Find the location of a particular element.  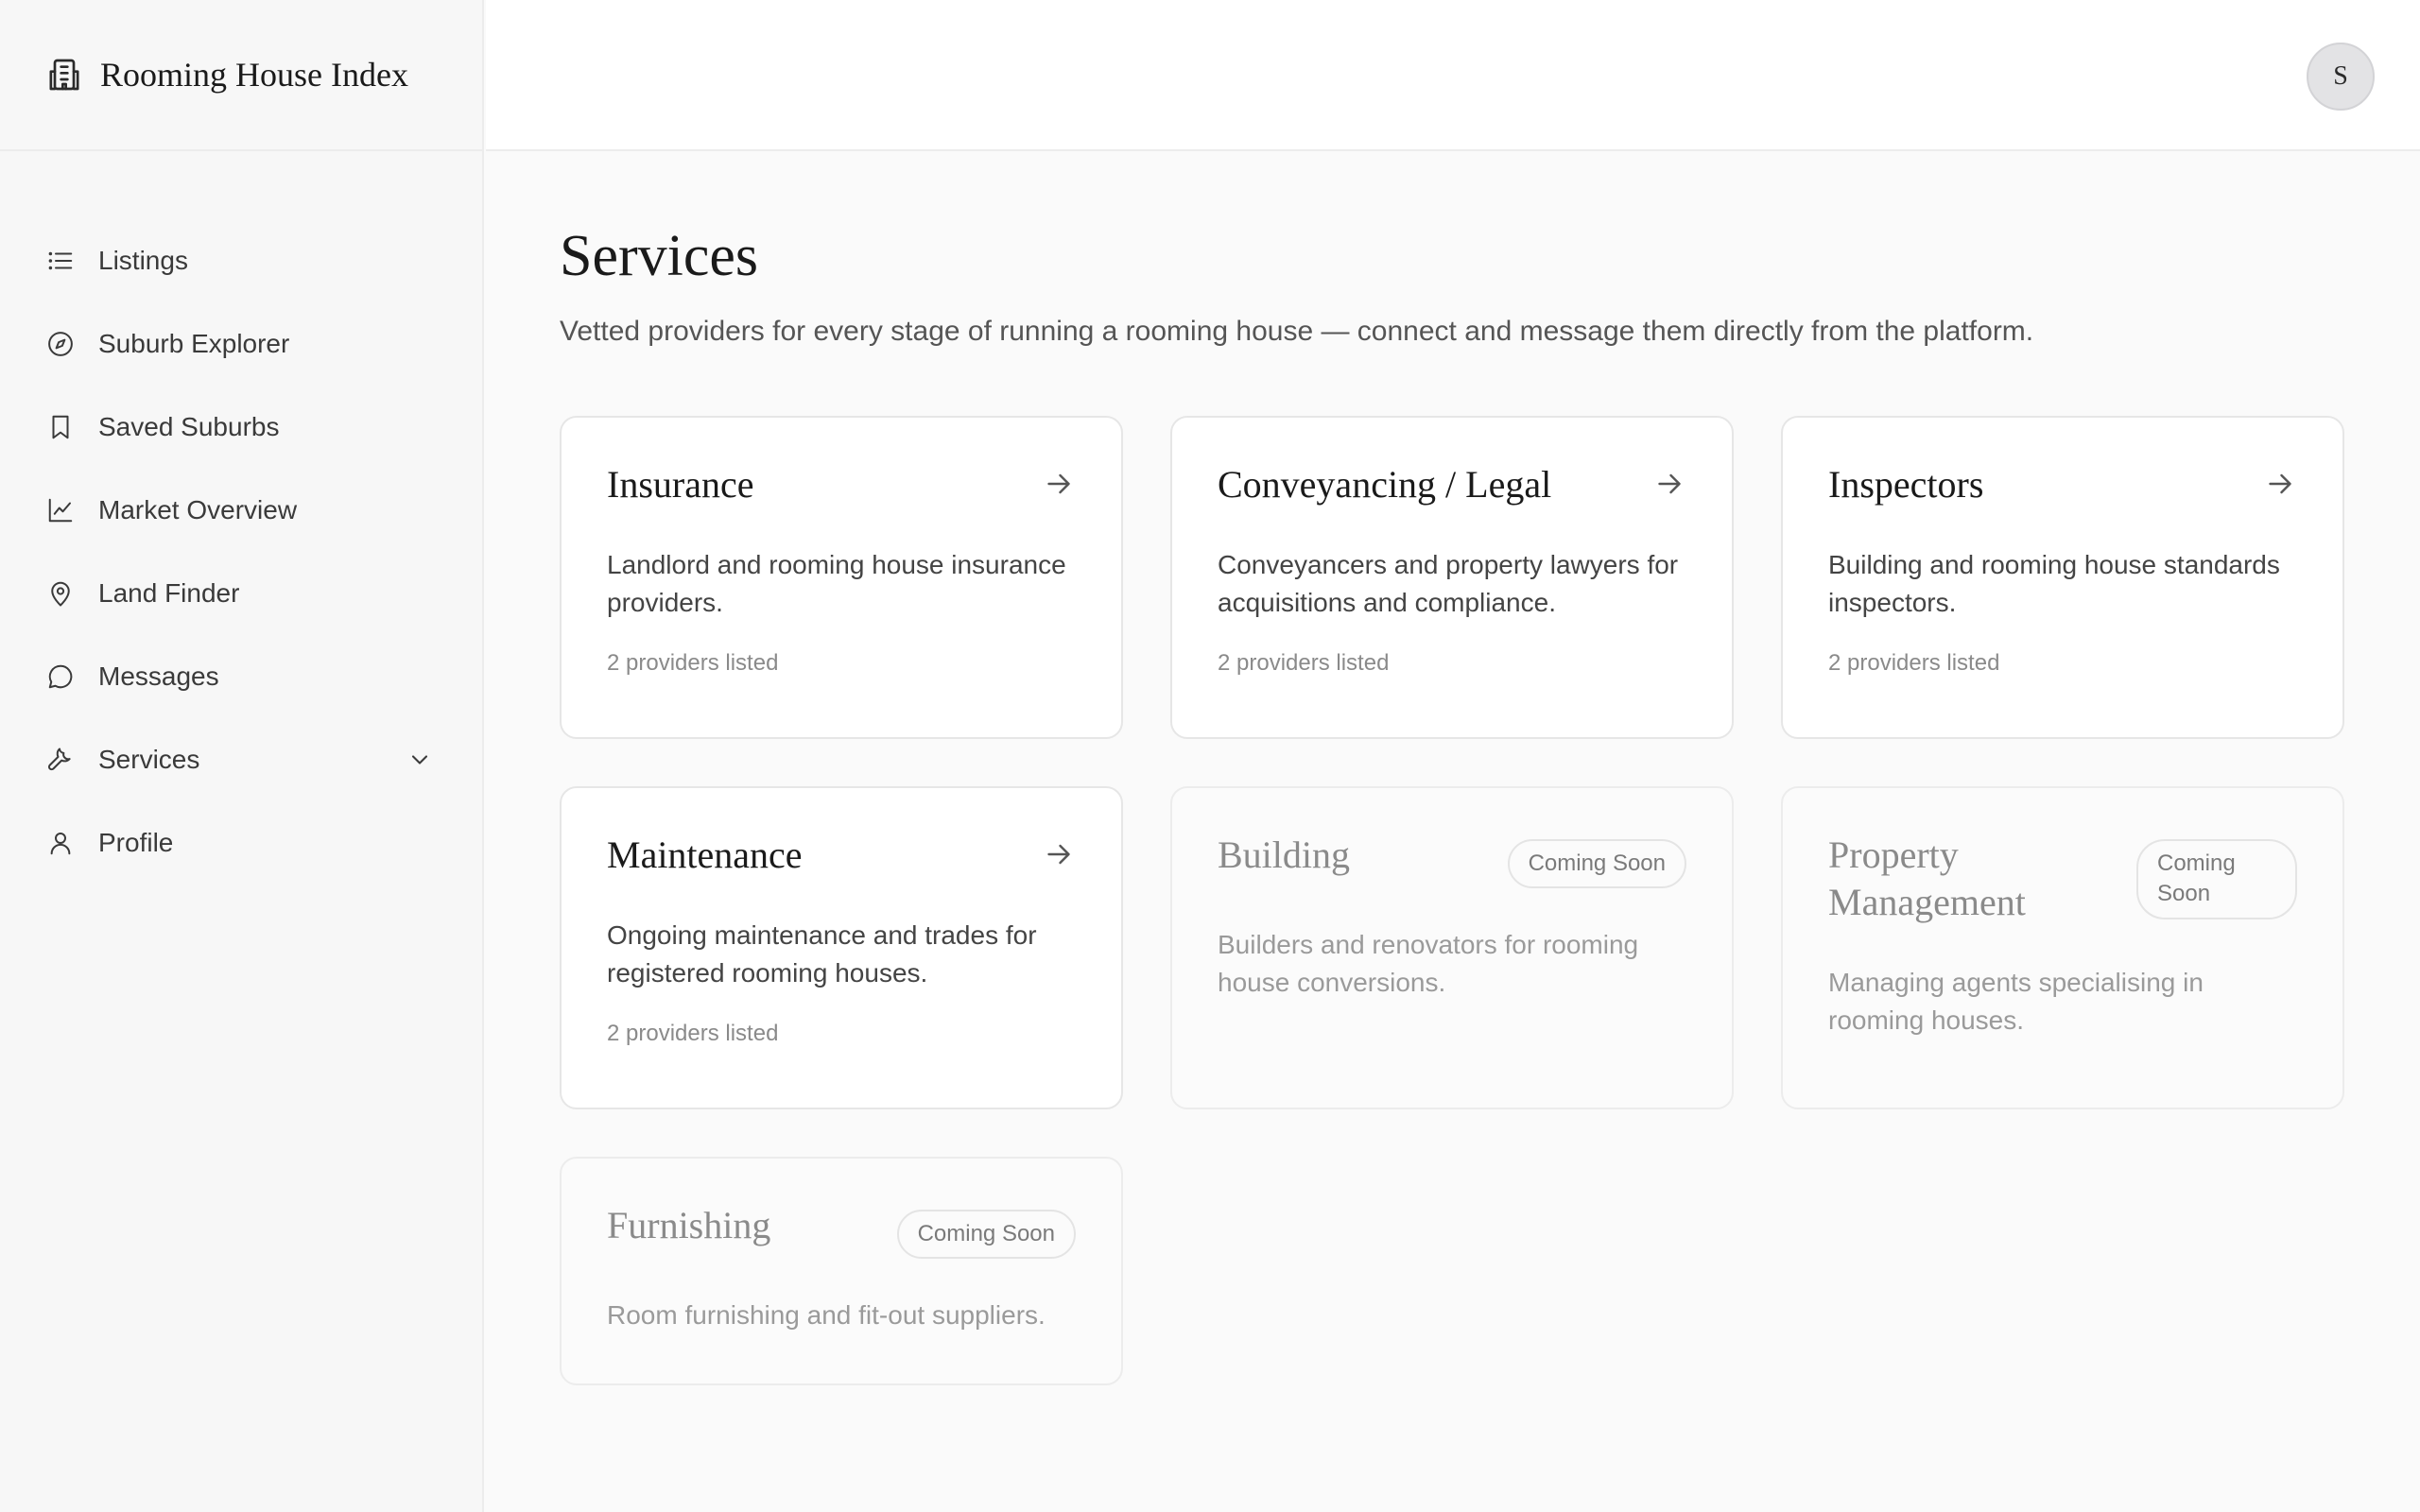

brand: Rooming House Index is located at coordinates (241, 75).